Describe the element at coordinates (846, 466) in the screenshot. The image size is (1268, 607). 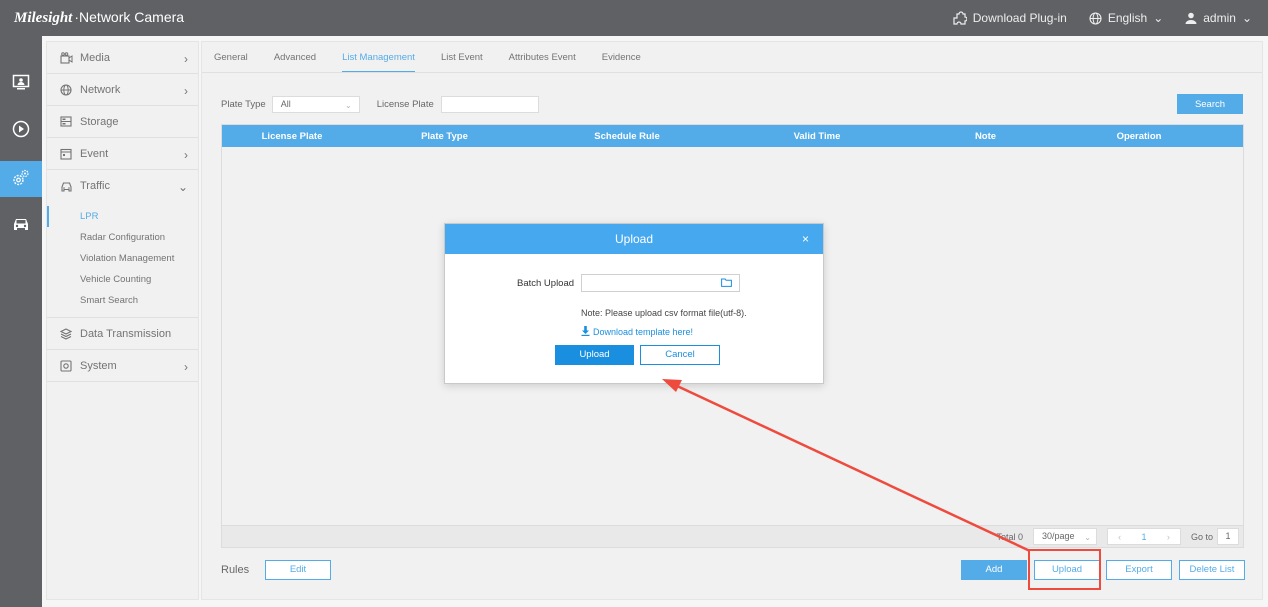
I see `annotation-arrow` at that location.